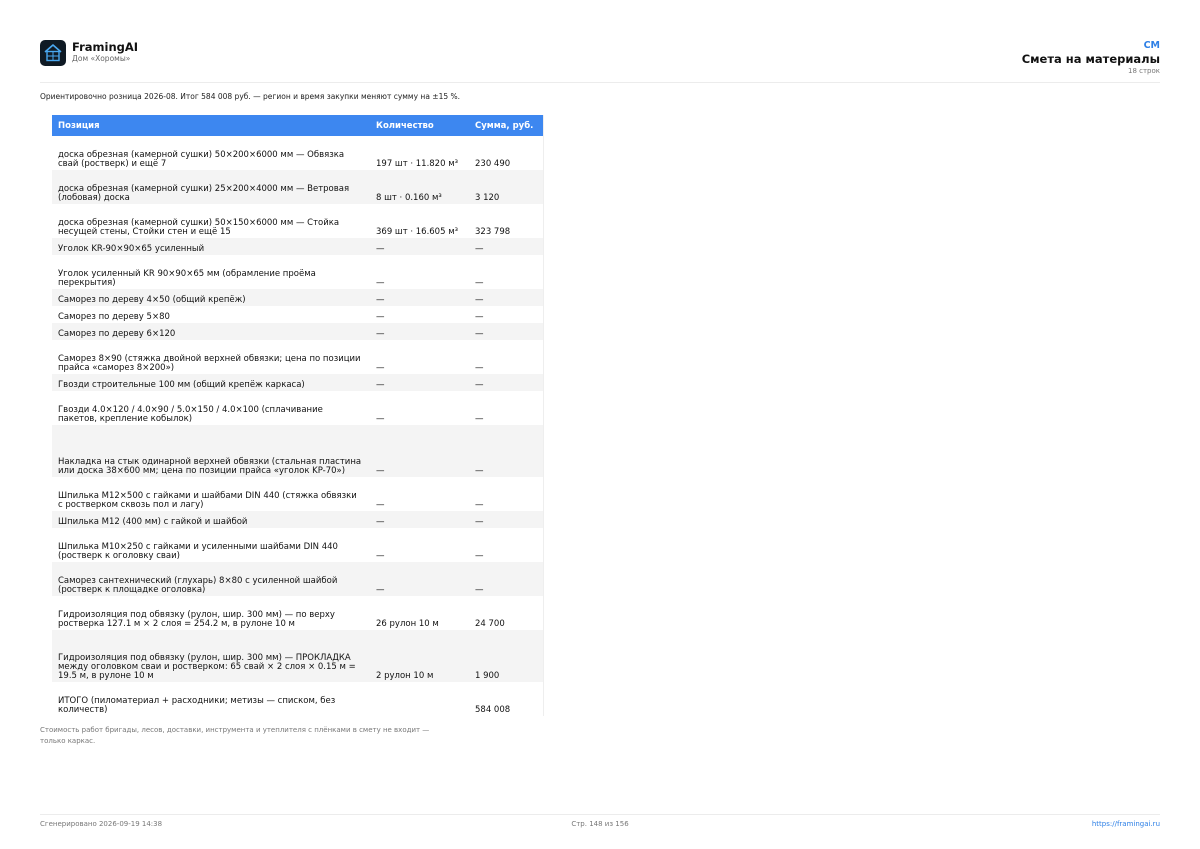  Describe the element at coordinates (506, 153) in the screenshot. I see `cell-sum: 230 490` at that location.